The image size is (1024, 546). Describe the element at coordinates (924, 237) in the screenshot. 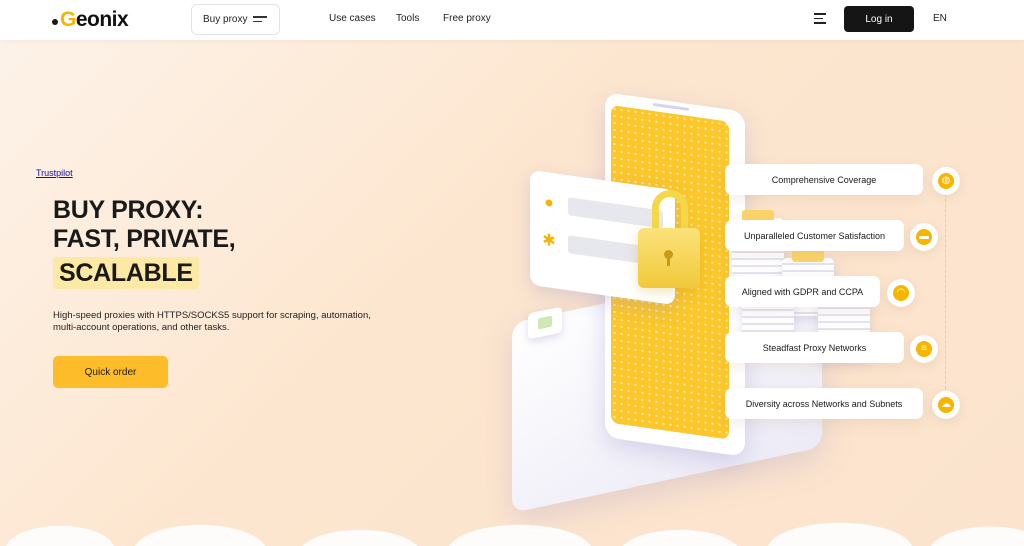

I see `chat-icon: ▬` at that location.